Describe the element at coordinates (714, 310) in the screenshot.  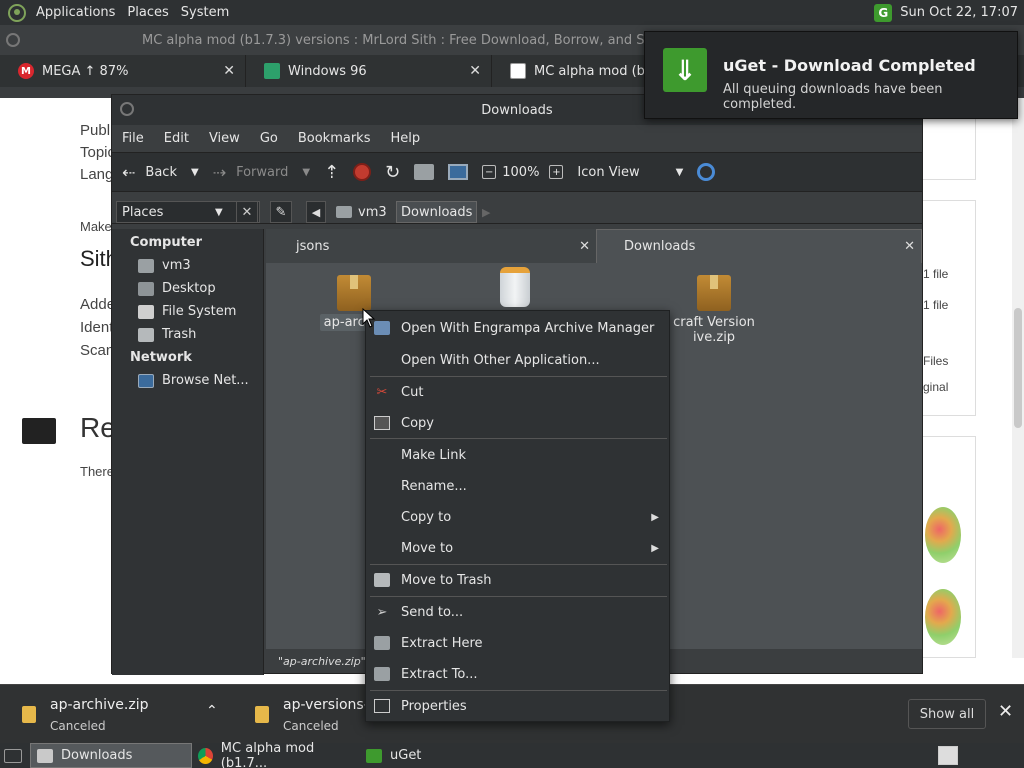
I see `file-item: craft Version ive.zip` at that location.